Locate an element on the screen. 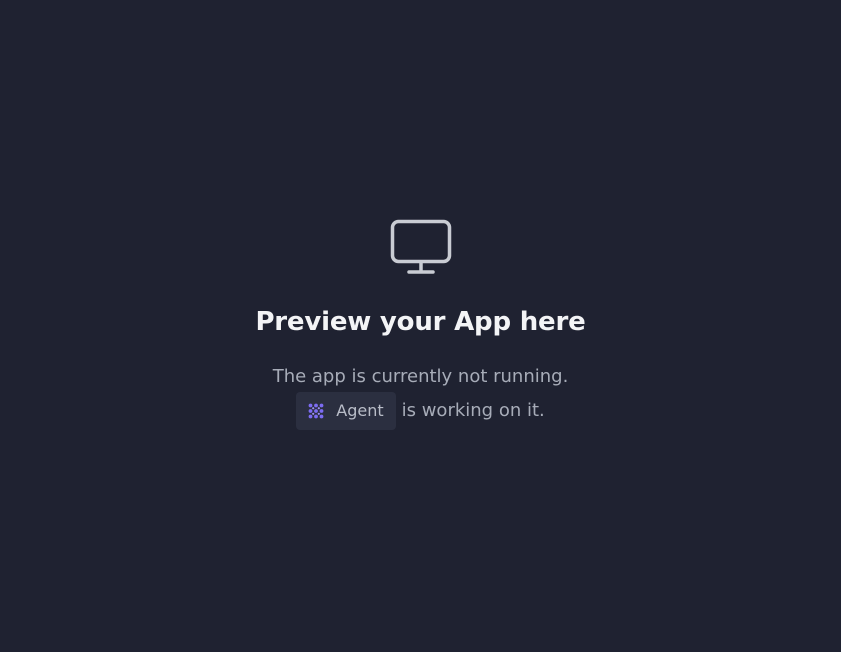 Image resolution: width=841 pixels, height=652 pixels. agent-status-line: Agent is working on it. is located at coordinates (420, 411).